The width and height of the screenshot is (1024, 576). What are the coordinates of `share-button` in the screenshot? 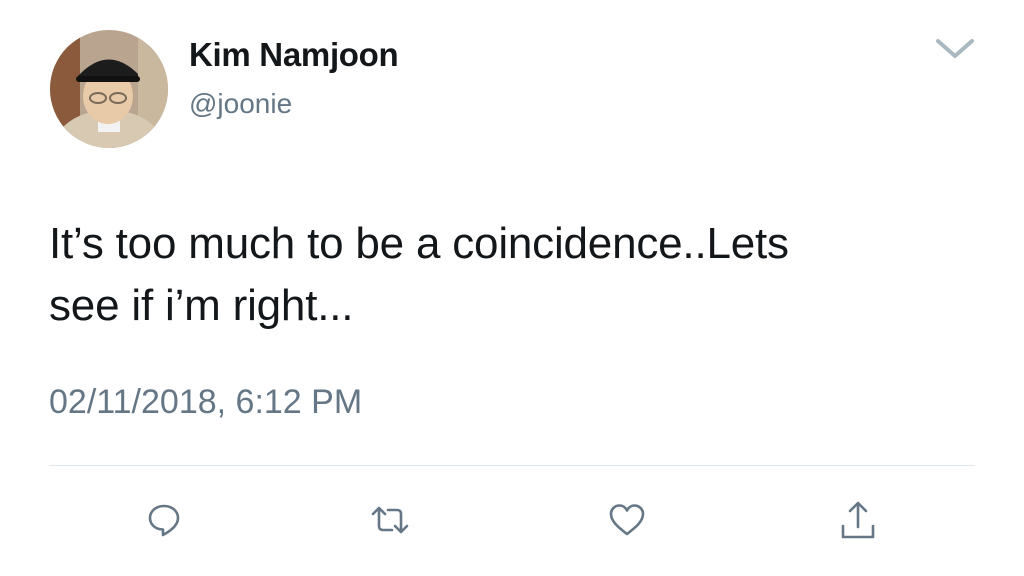 It's located at (858, 520).